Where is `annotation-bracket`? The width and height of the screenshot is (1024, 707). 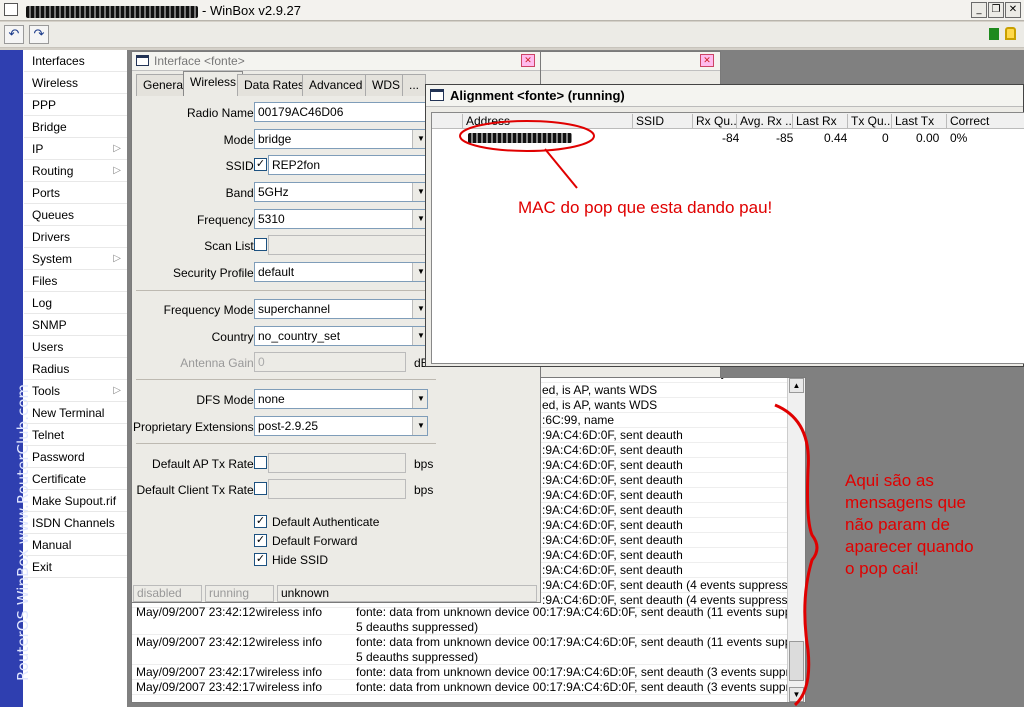
annotation-bracket is located at coordinates (796, 555).